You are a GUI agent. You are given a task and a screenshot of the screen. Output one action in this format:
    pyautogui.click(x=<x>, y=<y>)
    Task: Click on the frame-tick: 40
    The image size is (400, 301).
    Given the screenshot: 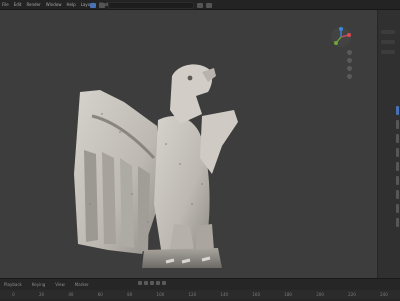 What is the action you would take?
    pyautogui.click(x=71, y=294)
    